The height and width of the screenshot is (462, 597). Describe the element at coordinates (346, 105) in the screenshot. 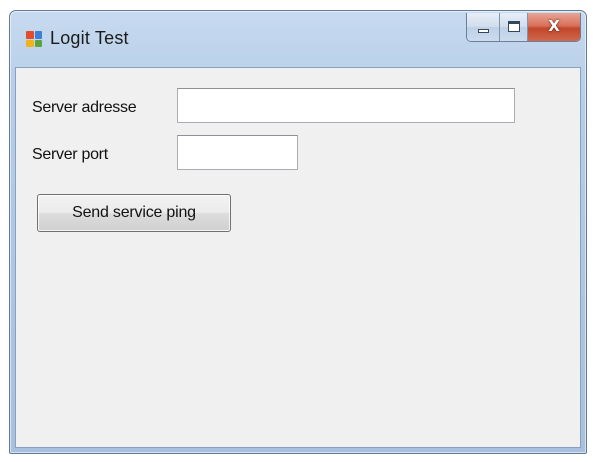

I see `server-address-input` at that location.